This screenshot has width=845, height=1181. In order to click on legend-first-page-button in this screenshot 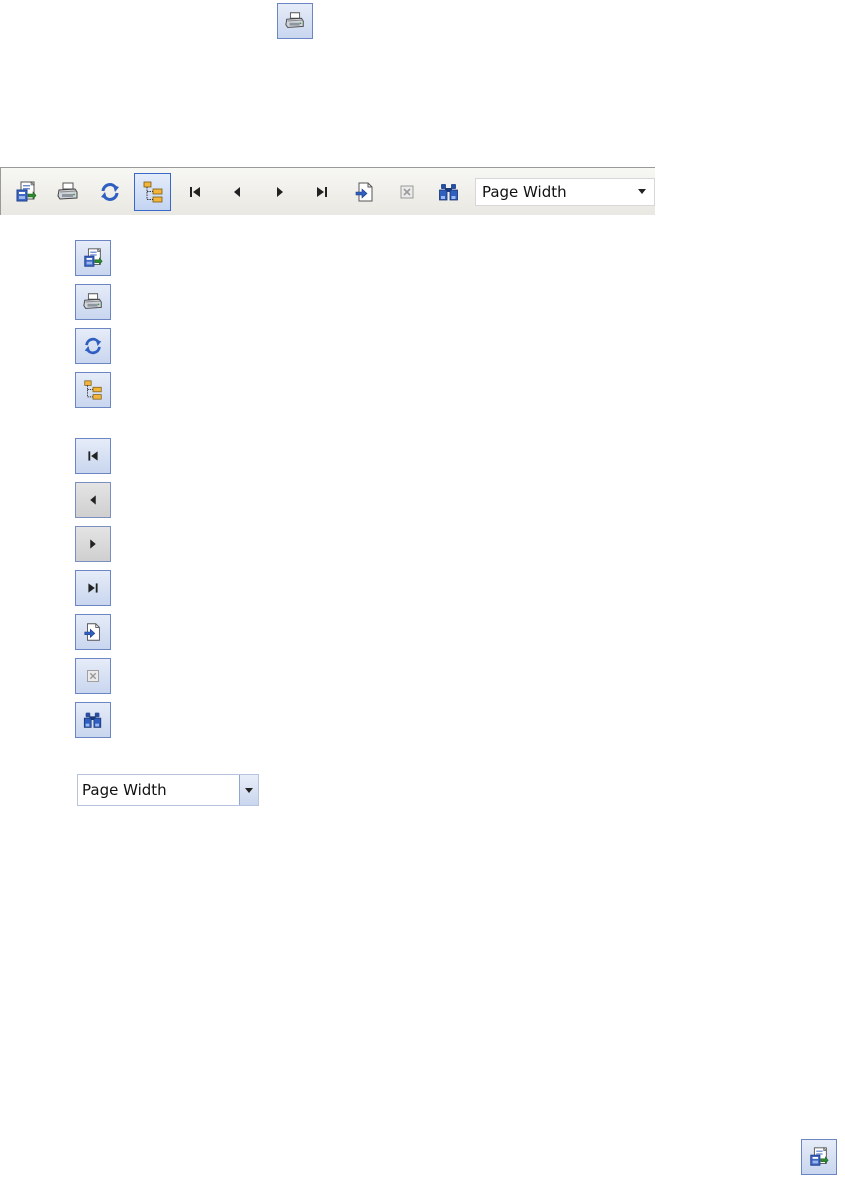, I will do `click(93, 456)`.